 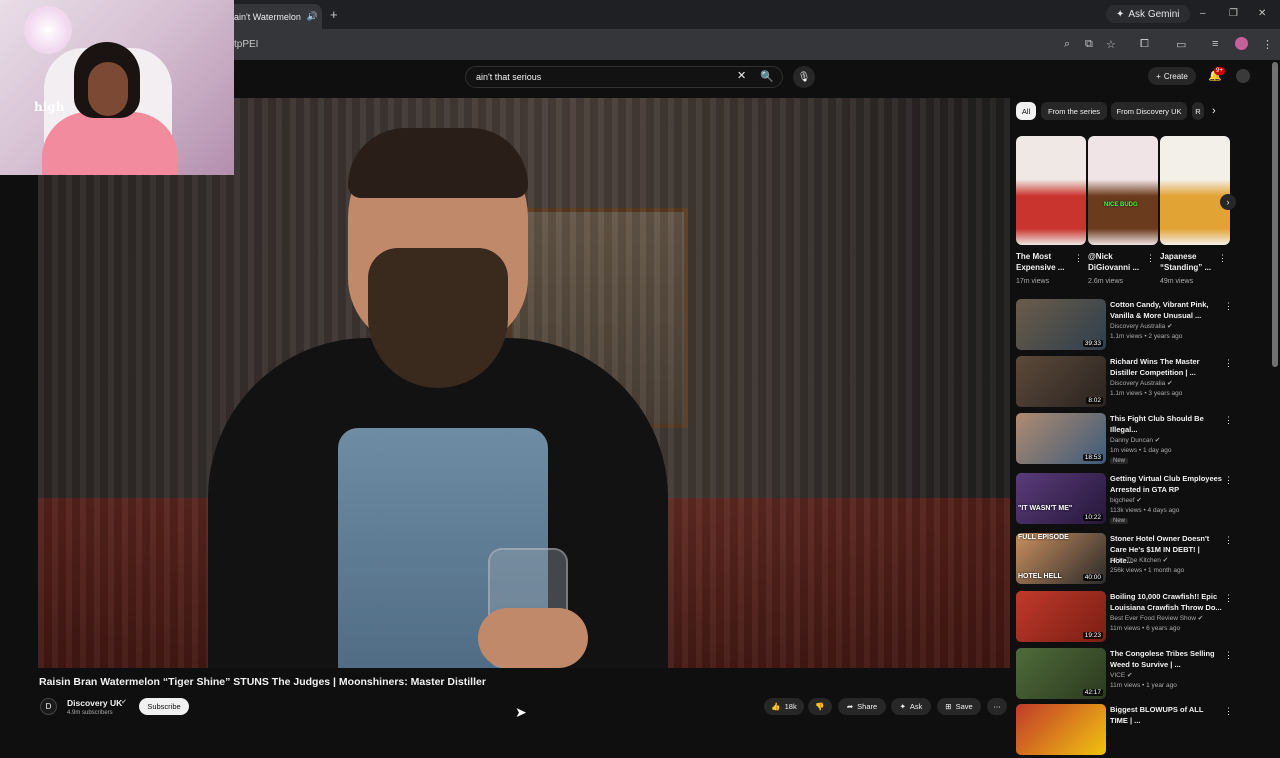 What do you see at coordinates (1149, 111) in the screenshot?
I see `chip-from-discovery-uk: From Discovery UK` at bounding box center [1149, 111].